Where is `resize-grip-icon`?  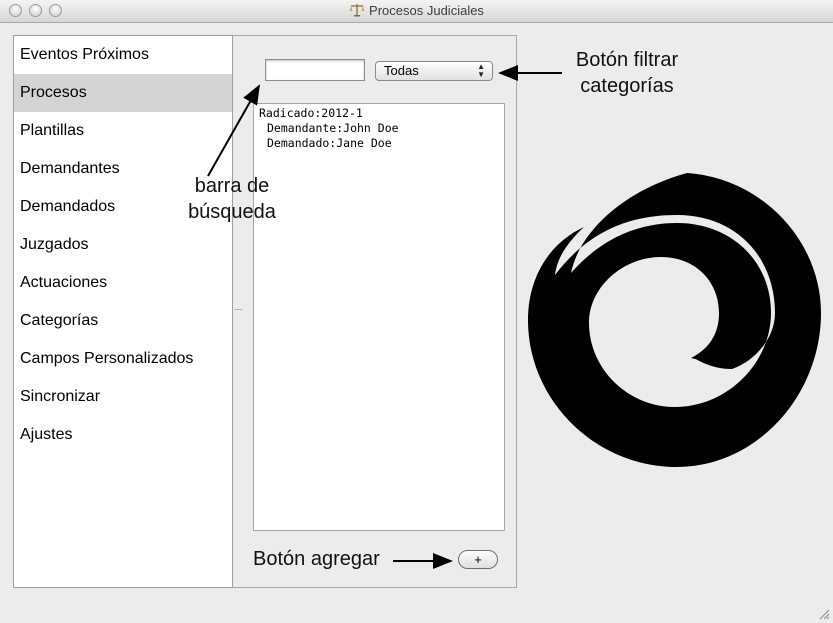
resize-grip-icon is located at coordinates (824, 614).